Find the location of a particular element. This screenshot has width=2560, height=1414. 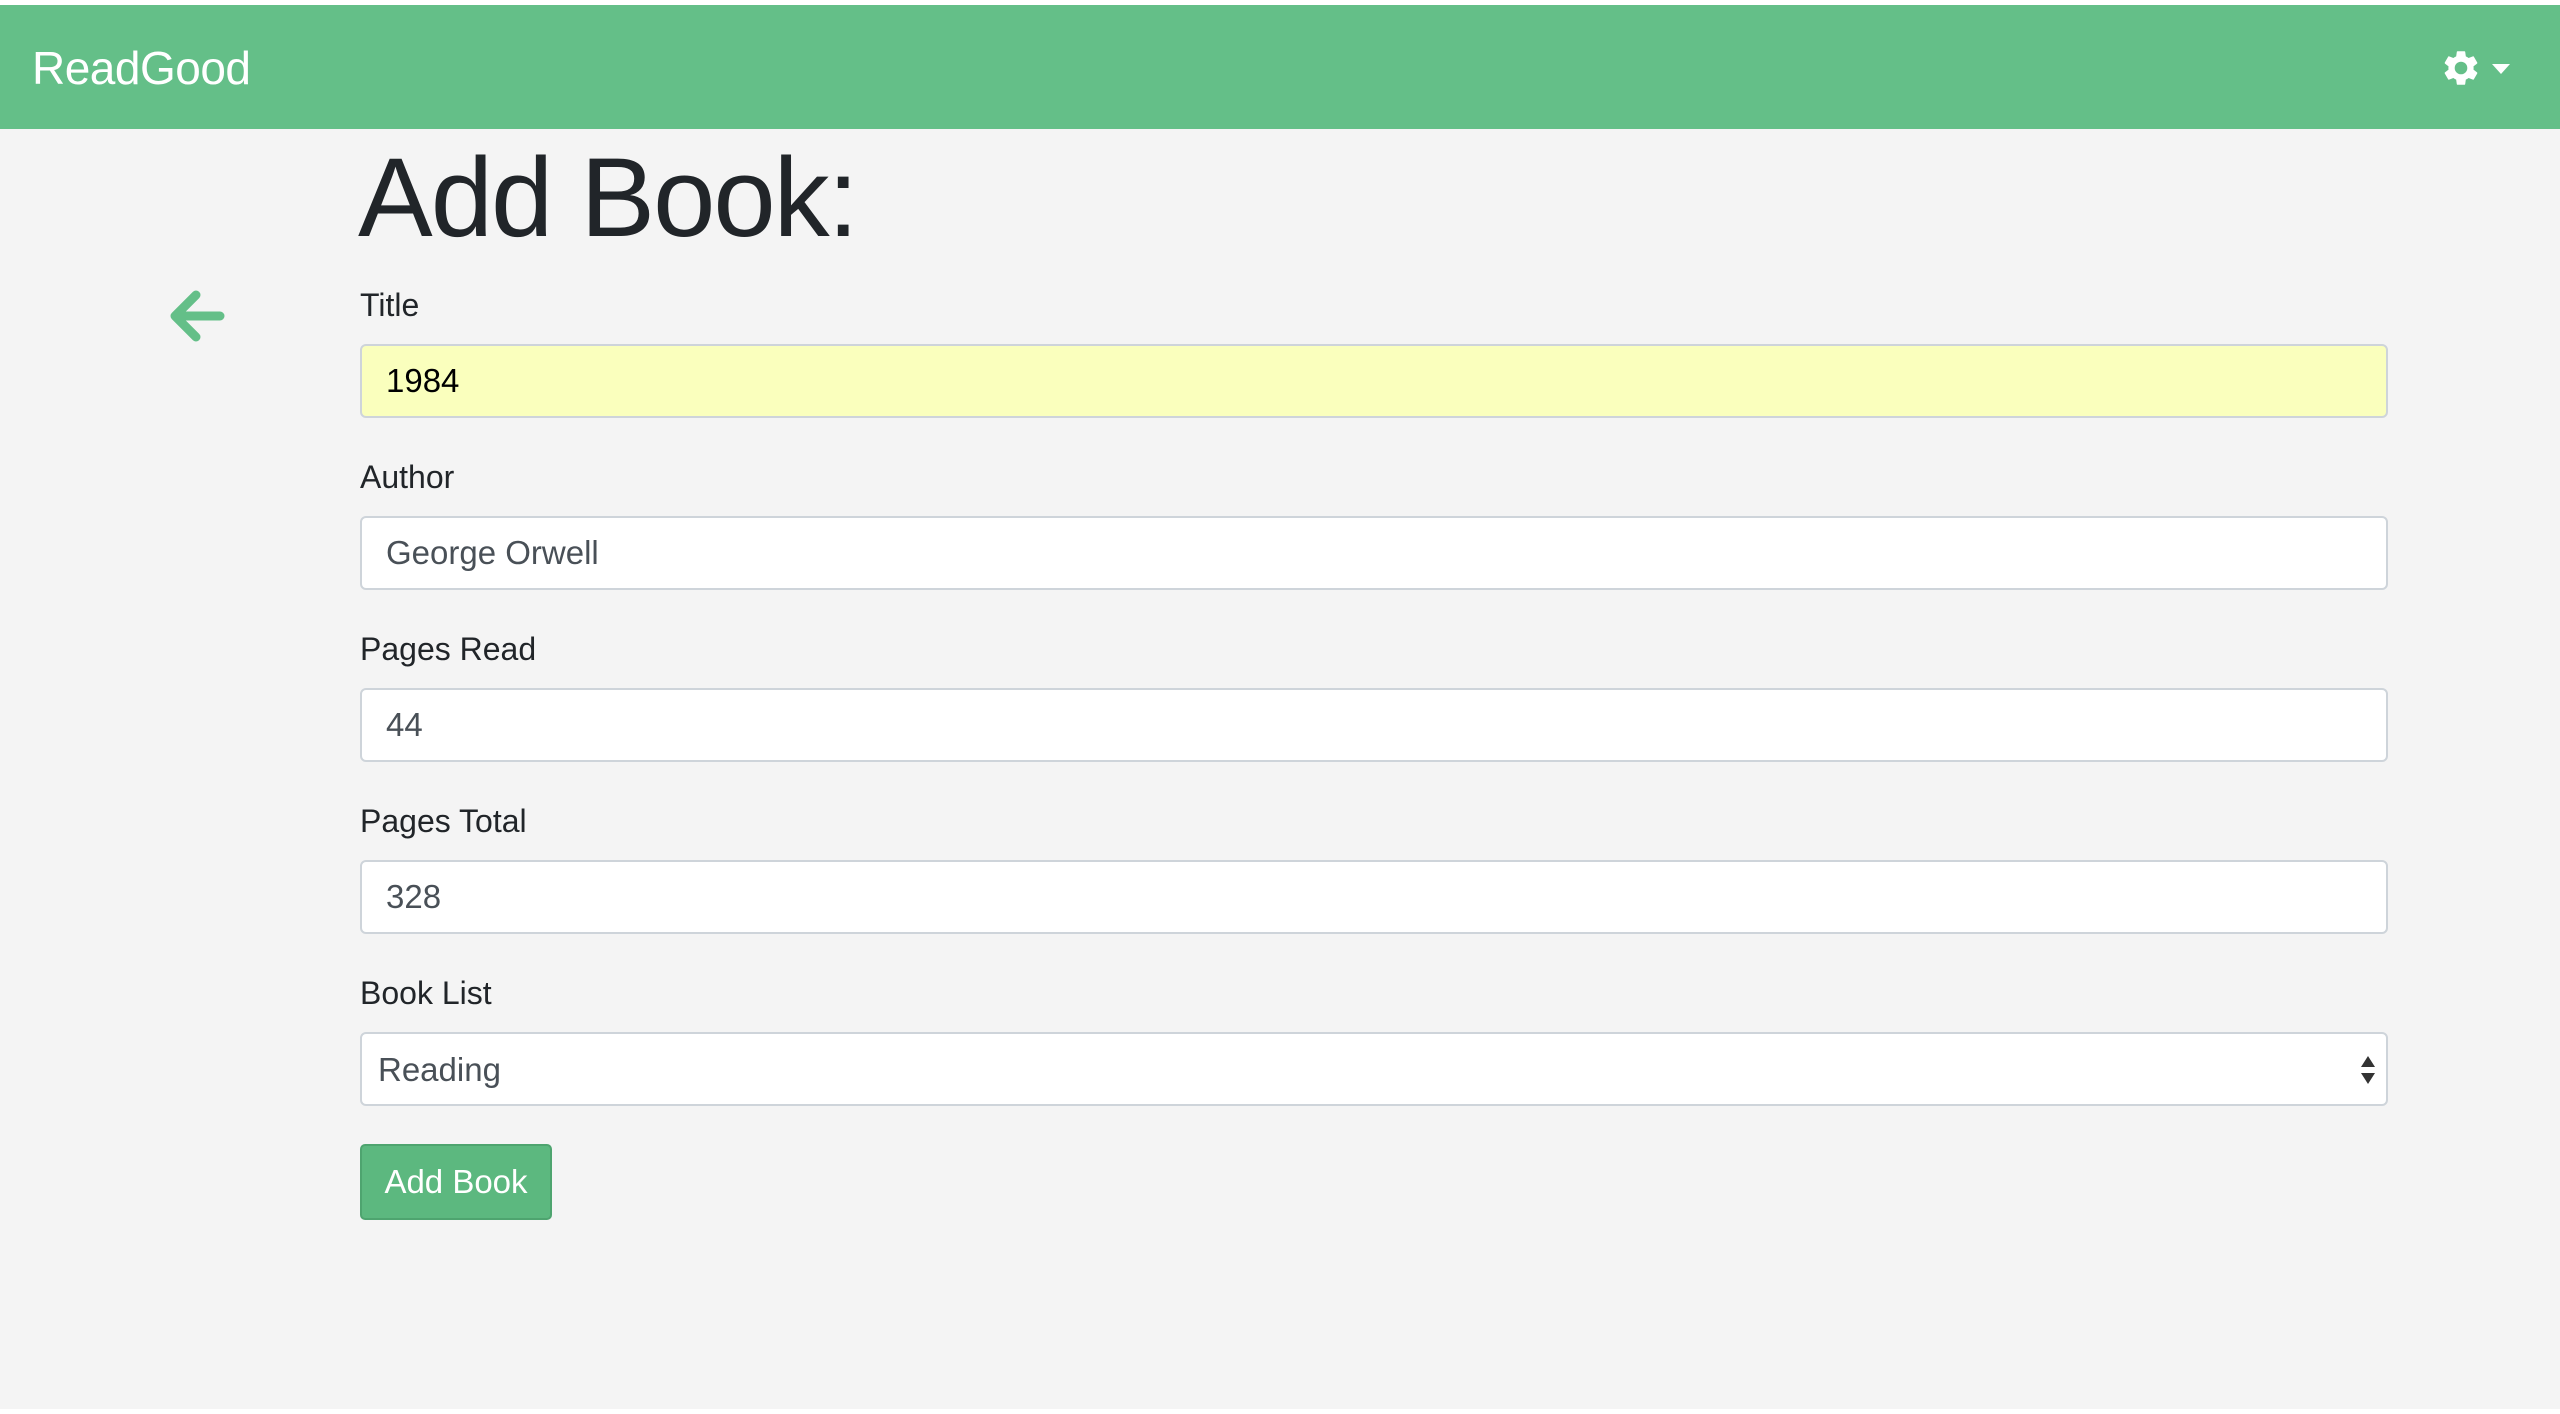

pages-total-label: Pages Total is located at coordinates (443, 821).